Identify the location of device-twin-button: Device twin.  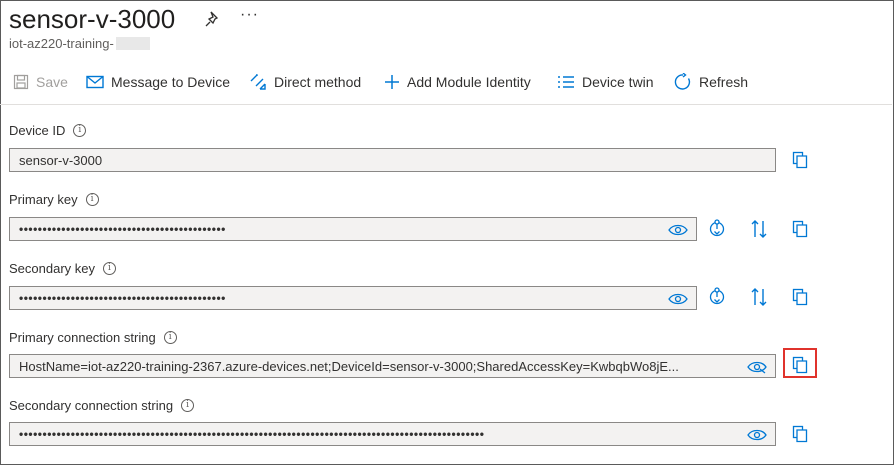
(605, 82).